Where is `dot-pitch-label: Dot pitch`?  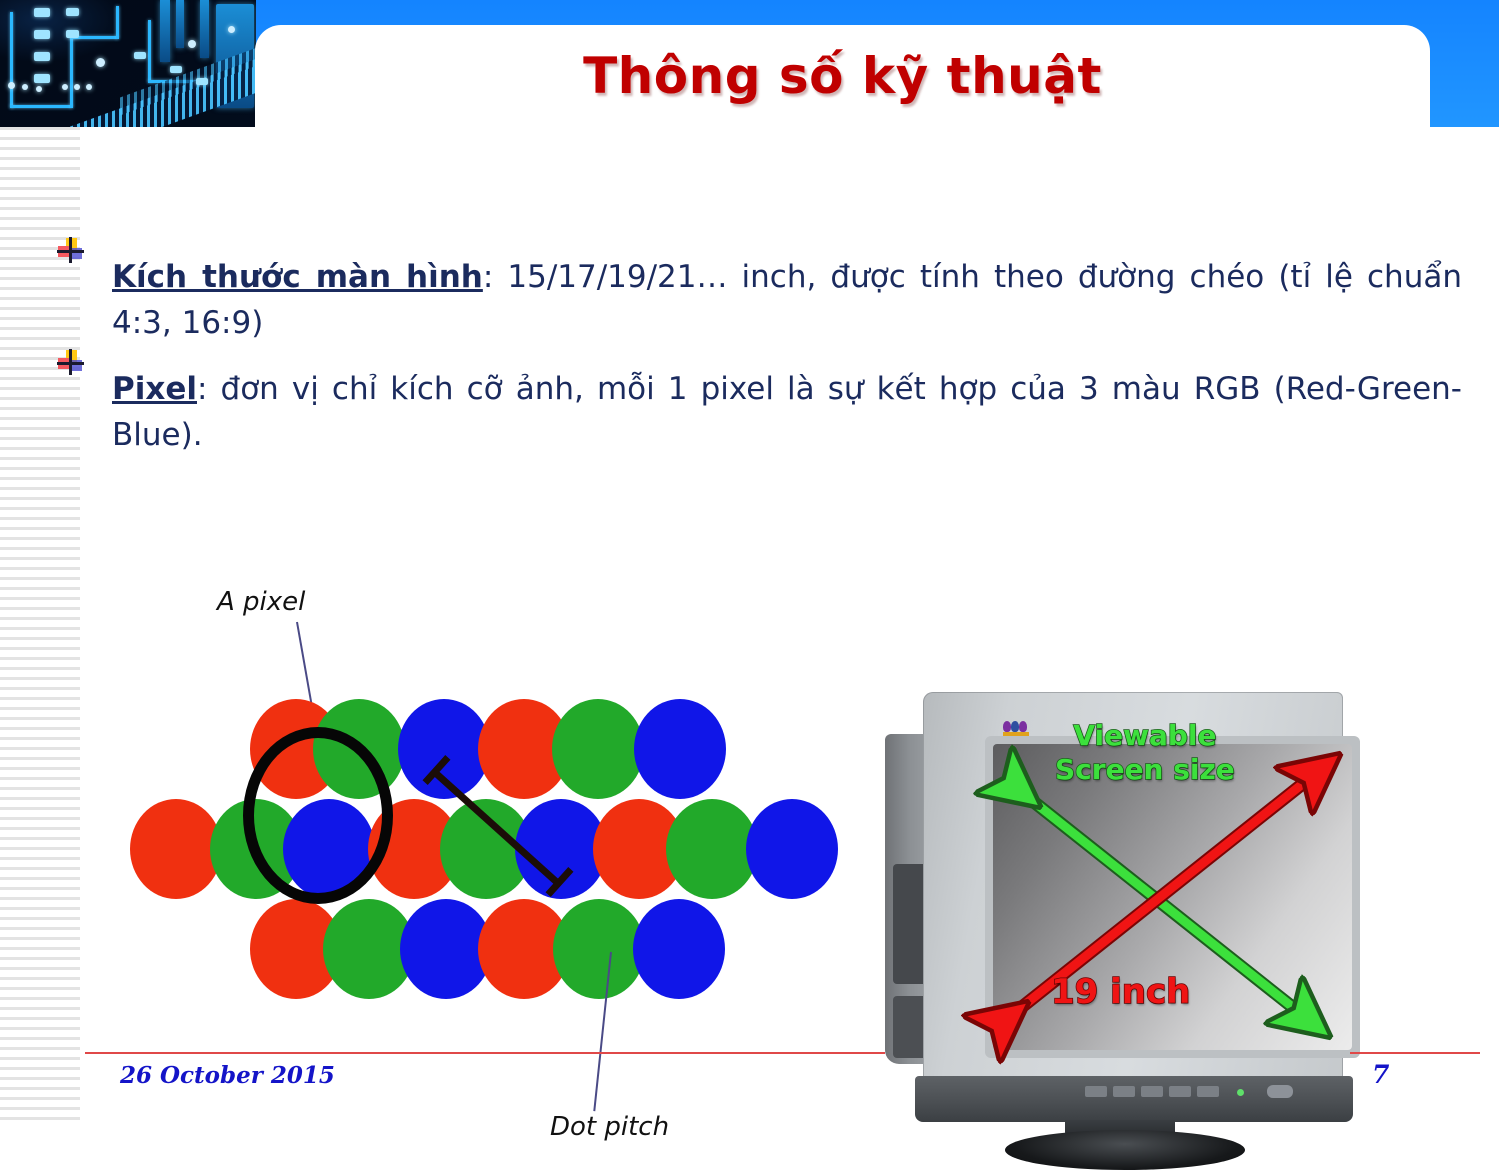
dot-pitch-label: Dot pitch is located at coordinates (610, 1127).